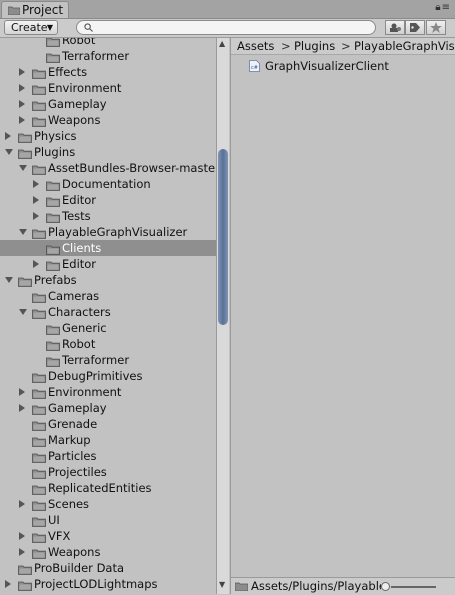  Describe the element at coordinates (108, 424) in the screenshot. I see `tree-item: Grenade` at that location.